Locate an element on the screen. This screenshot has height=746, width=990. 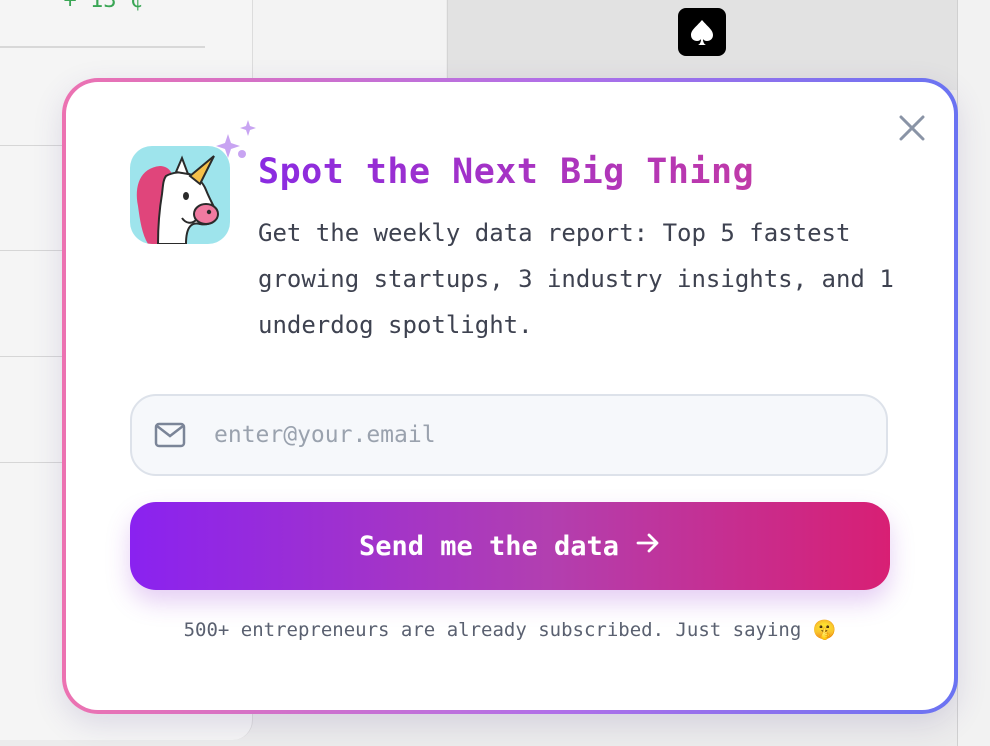
send-data-button: Send me the data is located at coordinates (510, 546).